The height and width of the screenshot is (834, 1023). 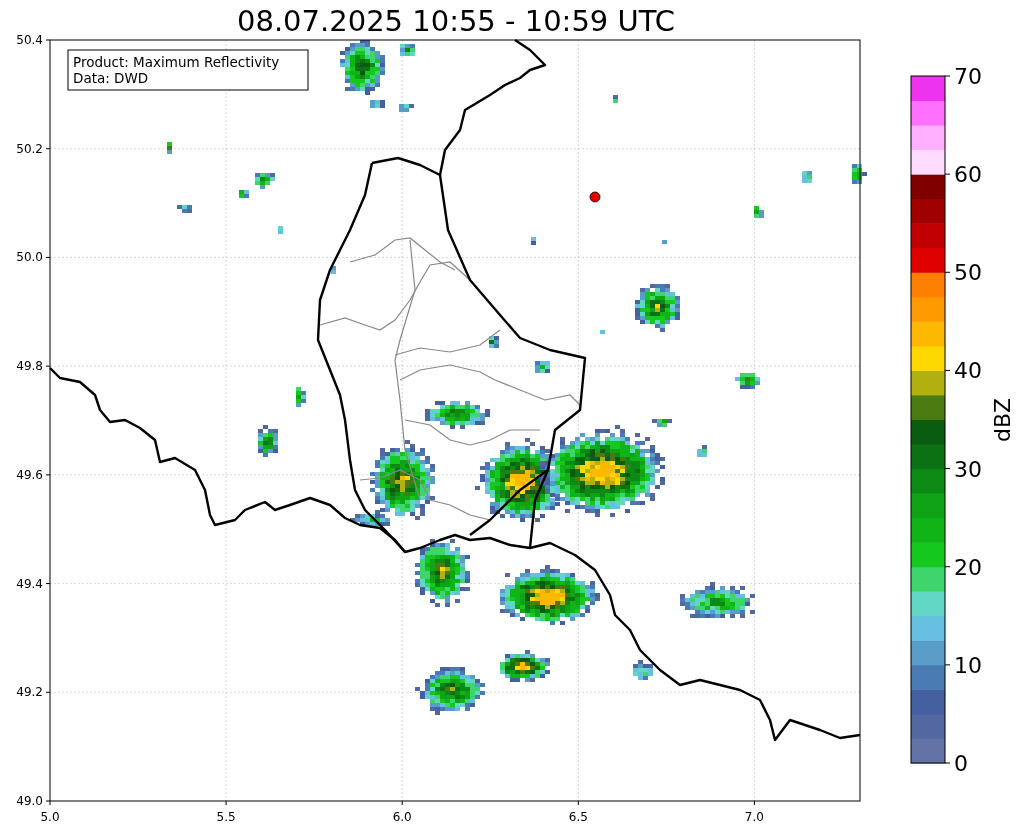 I want to click on x-tick-label: 5.0, so click(x=50, y=817).